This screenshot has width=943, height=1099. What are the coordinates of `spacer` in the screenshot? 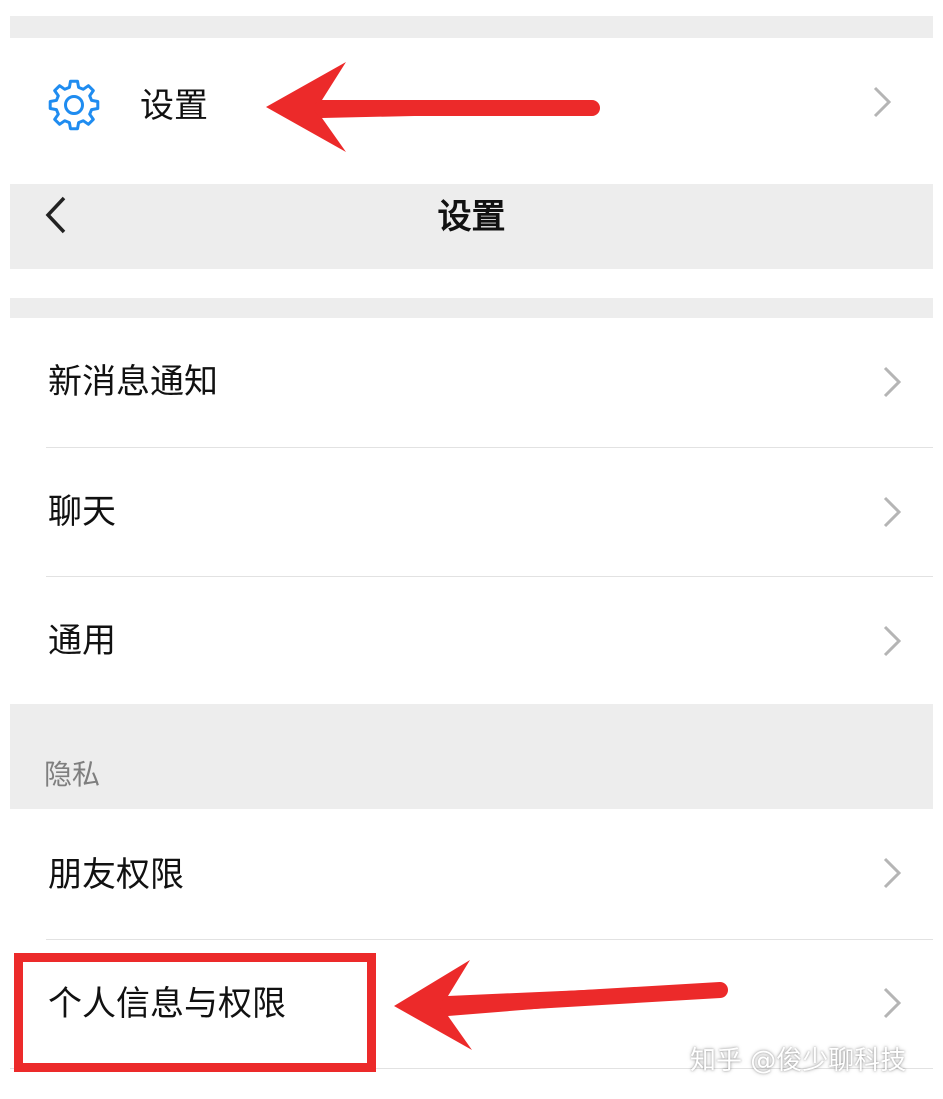 It's located at (471, 283).